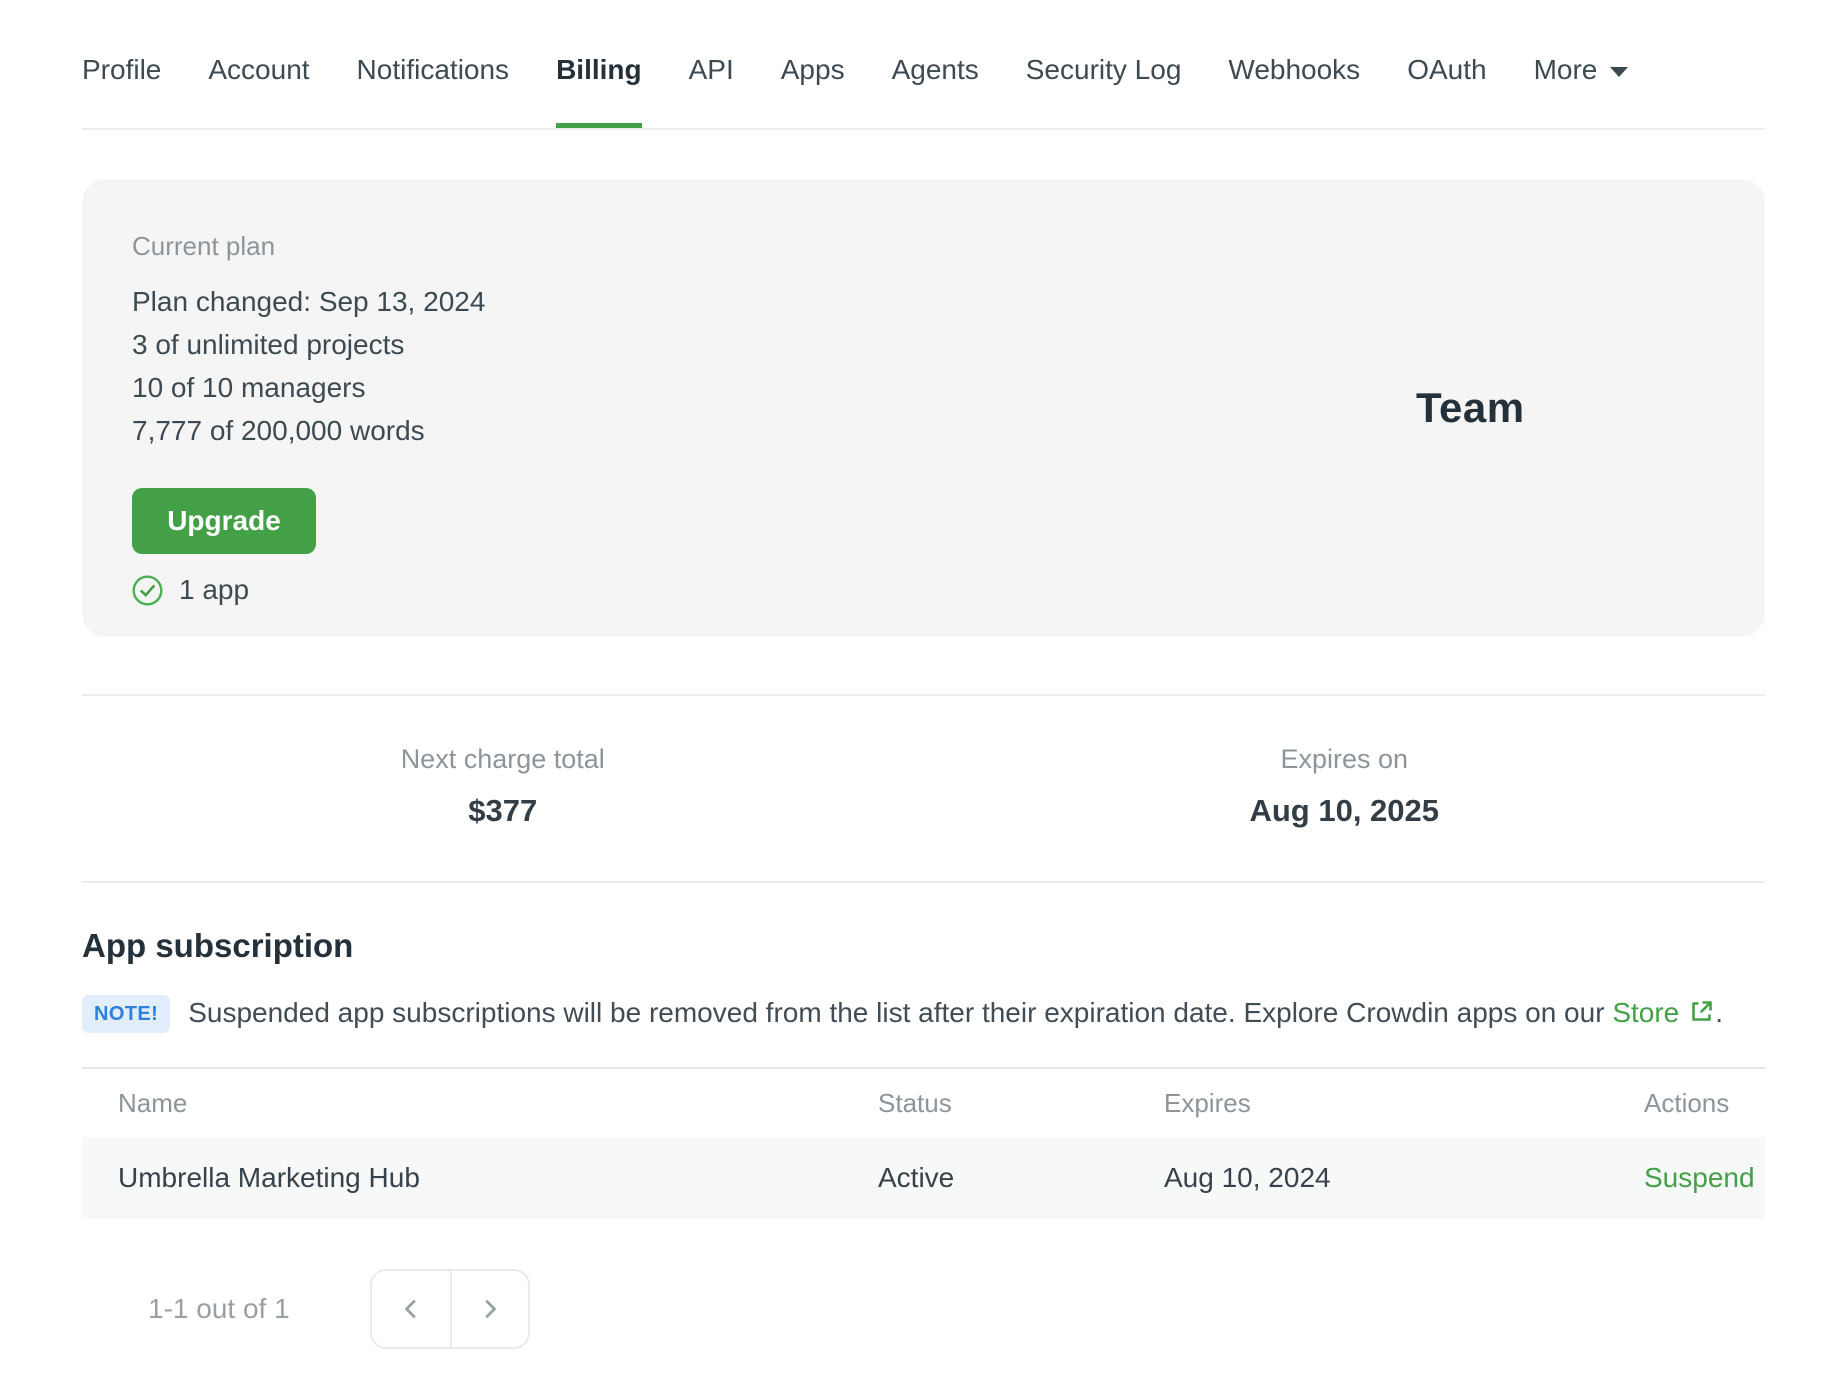 This screenshot has height=1399, width=1847. What do you see at coordinates (147, 590) in the screenshot?
I see `check-circle-icon` at bounding box center [147, 590].